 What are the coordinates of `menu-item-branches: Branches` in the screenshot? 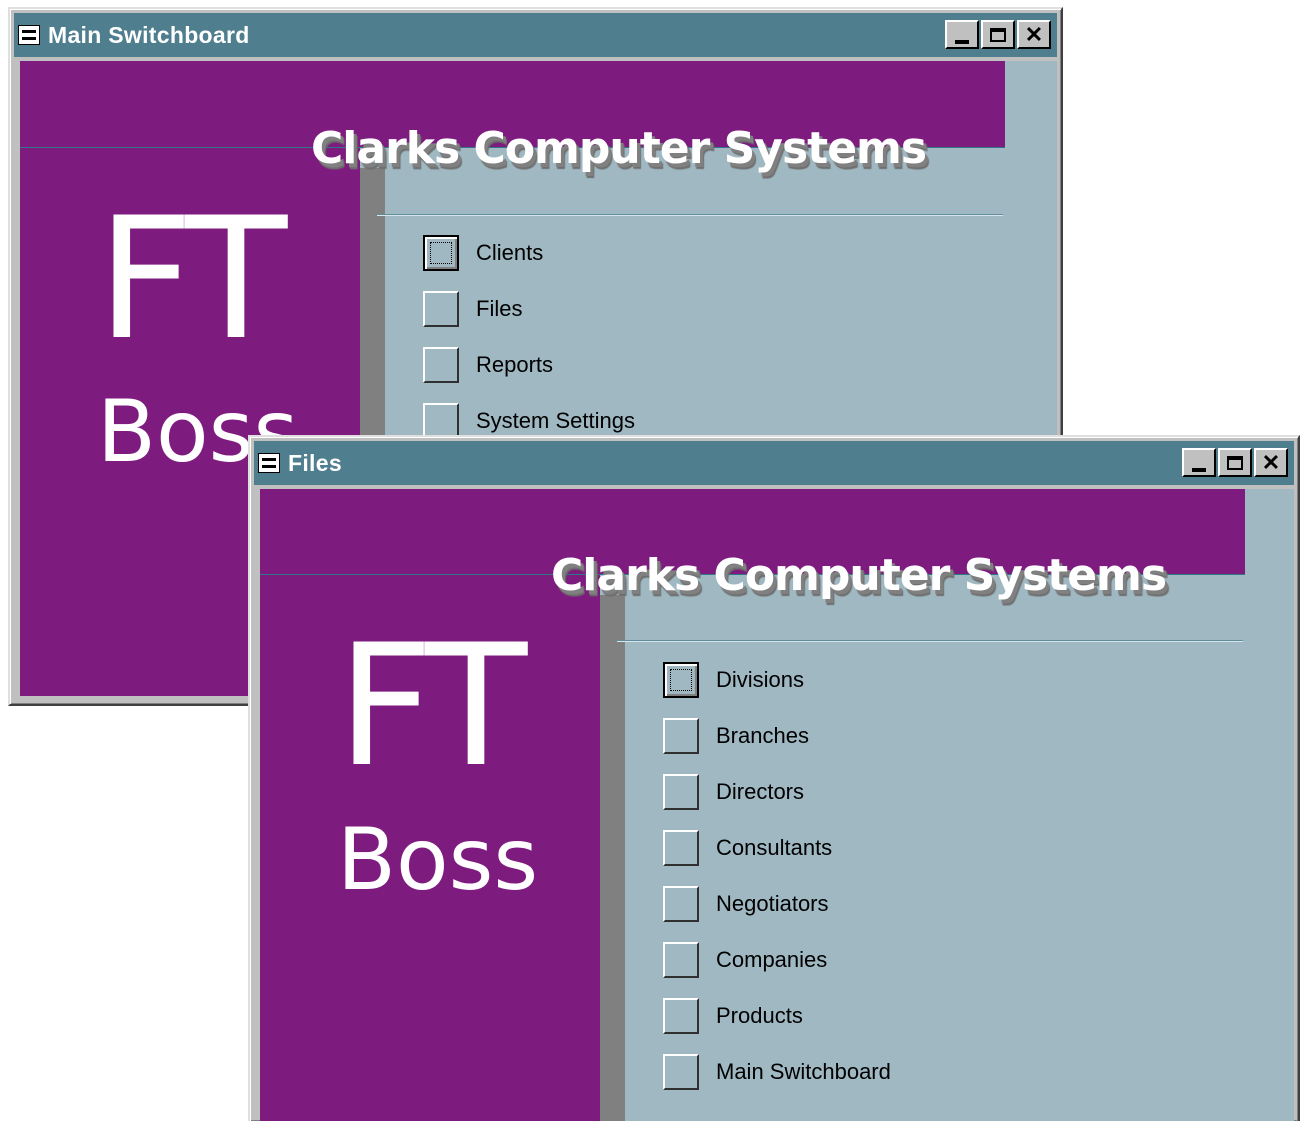 It's located at (777, 736).